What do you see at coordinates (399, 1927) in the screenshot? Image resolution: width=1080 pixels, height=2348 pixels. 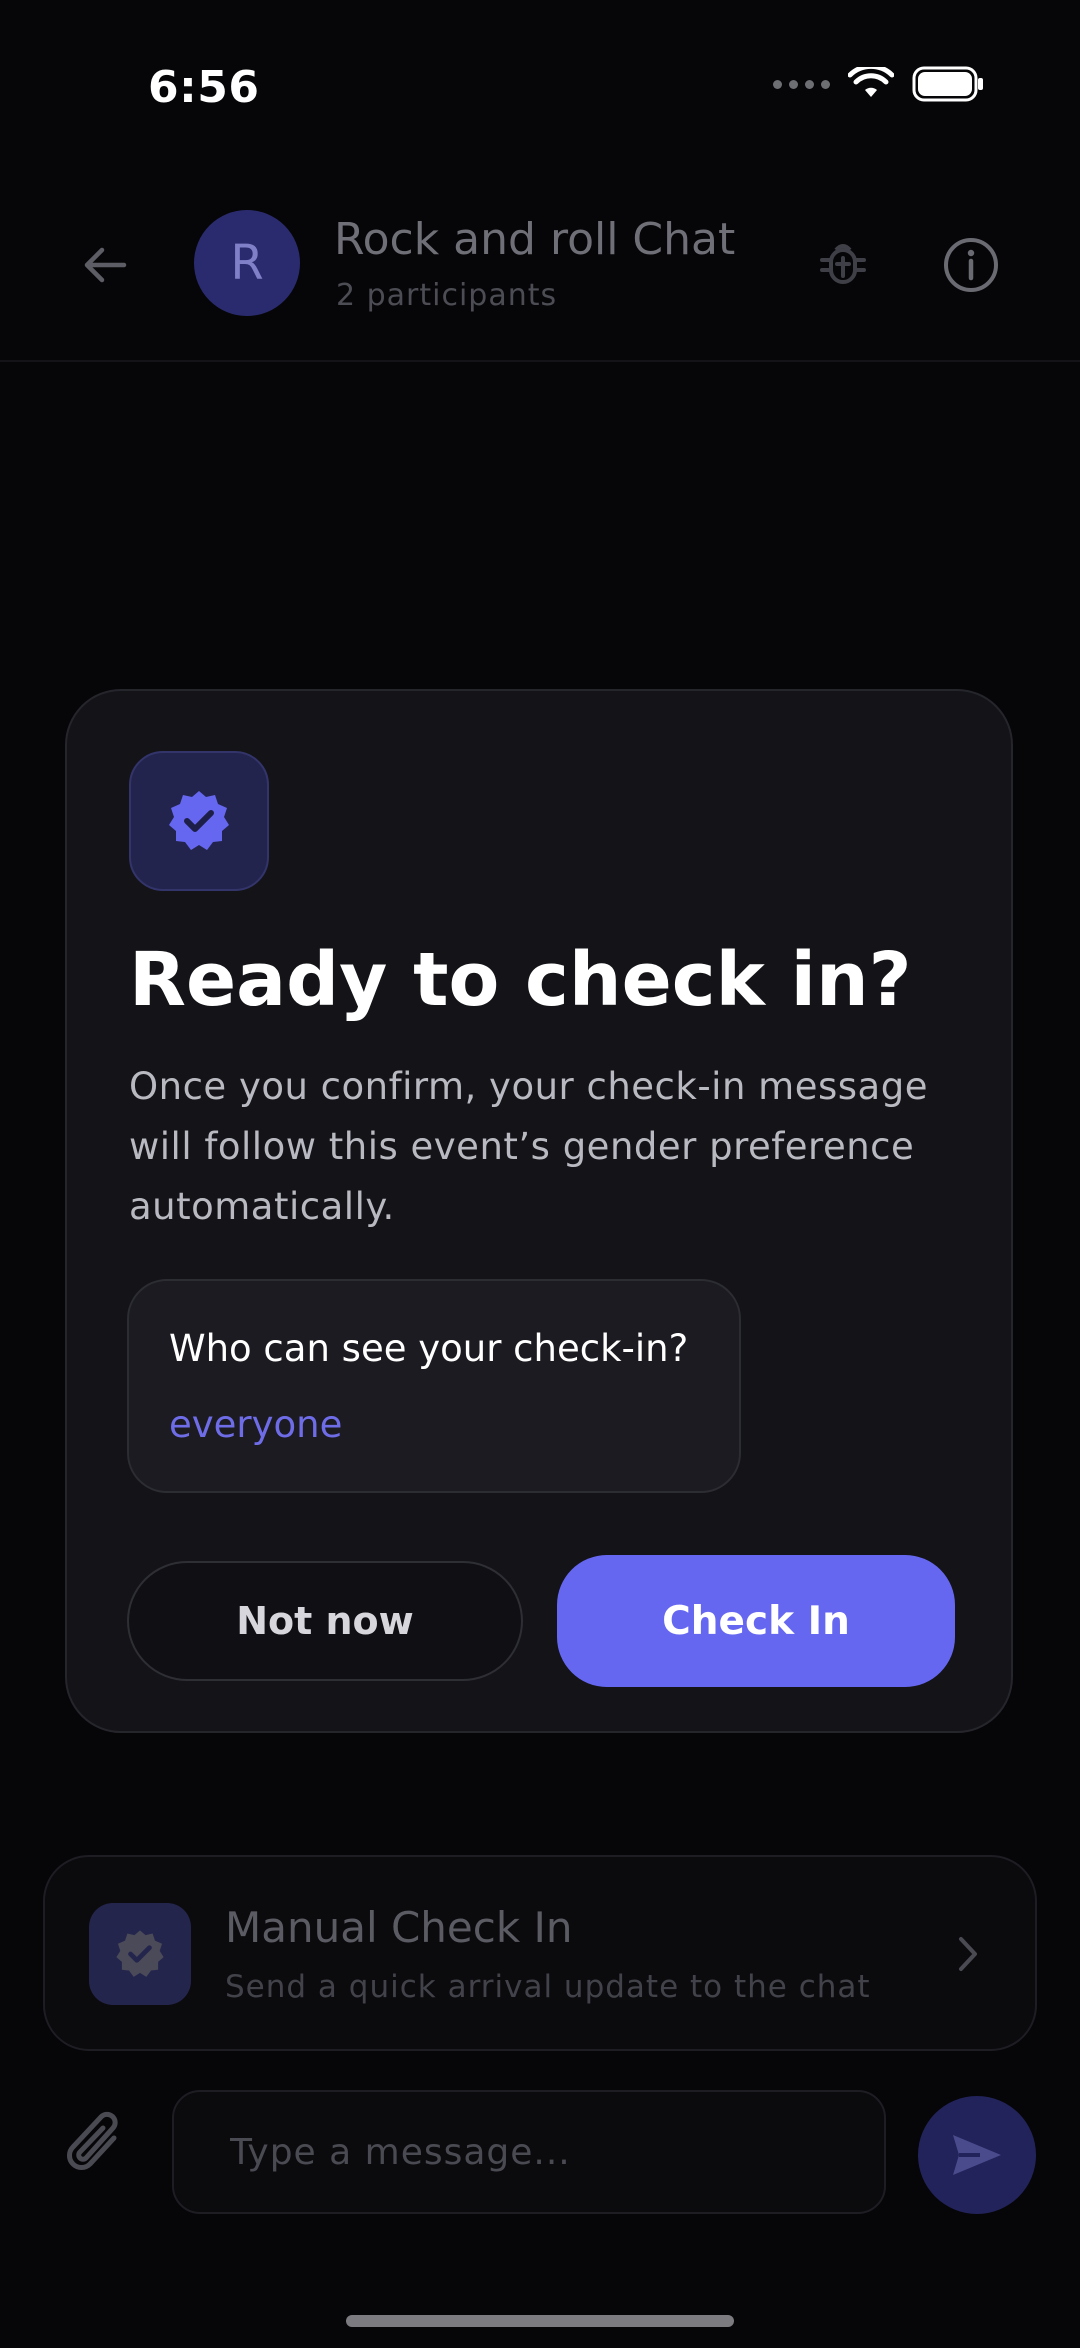 I see `manual-checkin-title: Manual Check In` at bounding box center [399, 1927].